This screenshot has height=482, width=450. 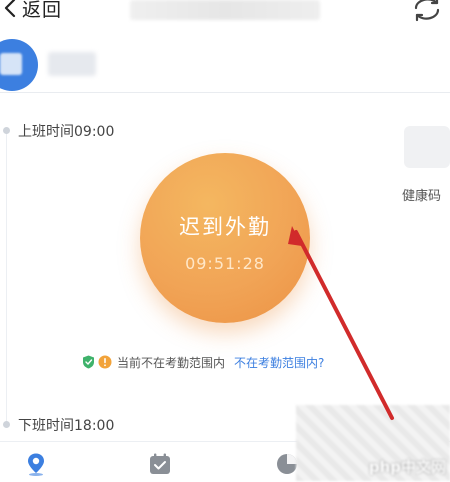 I want to click on warning-icon, so click(x=105, y=362).